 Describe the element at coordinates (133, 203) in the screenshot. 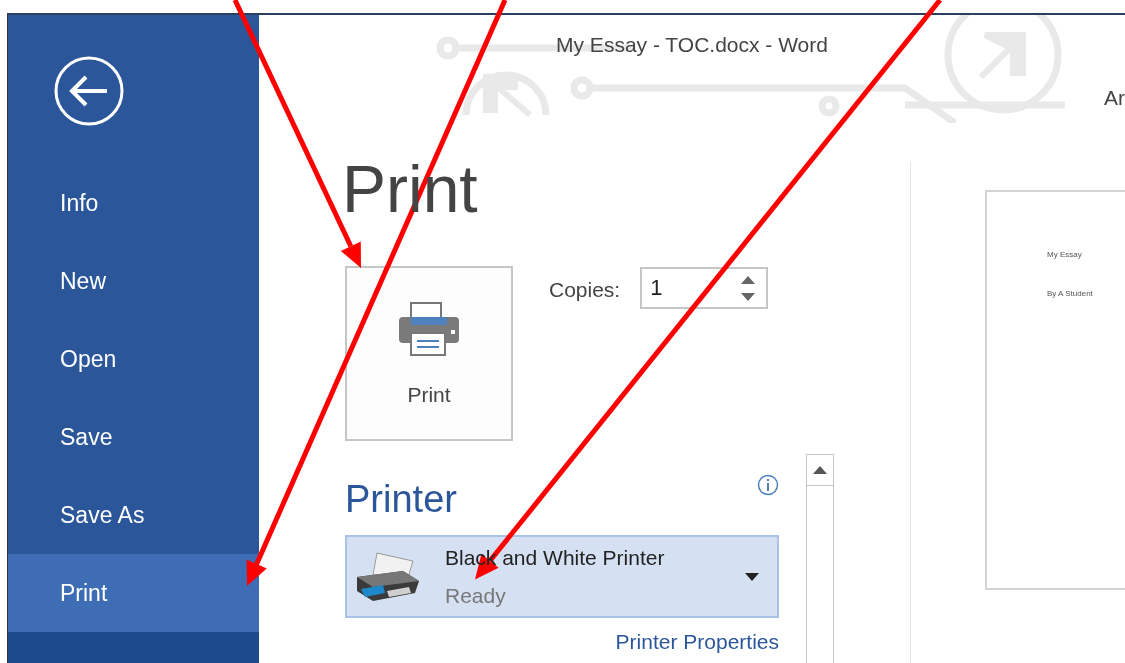

I see `menu-item: Info` at that location.